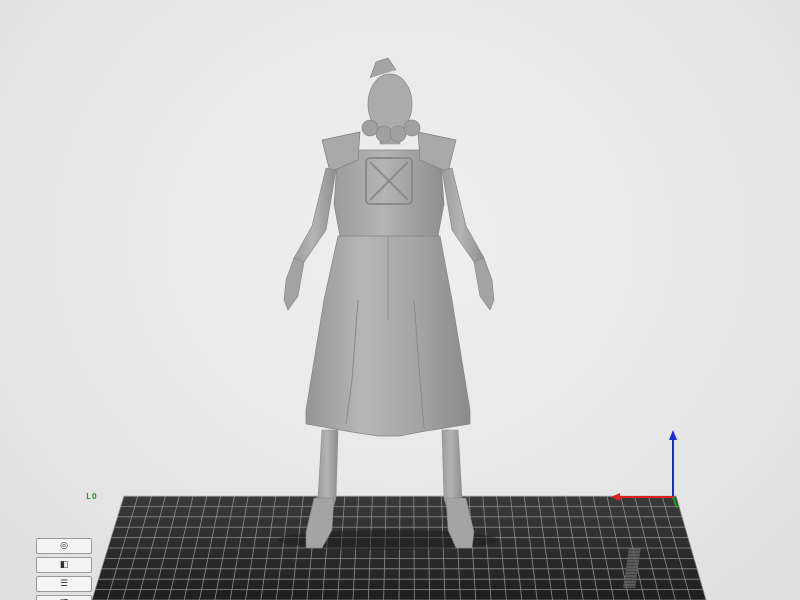 The image size is (800, 600). I want to click on left-arm, so click(315, 215).